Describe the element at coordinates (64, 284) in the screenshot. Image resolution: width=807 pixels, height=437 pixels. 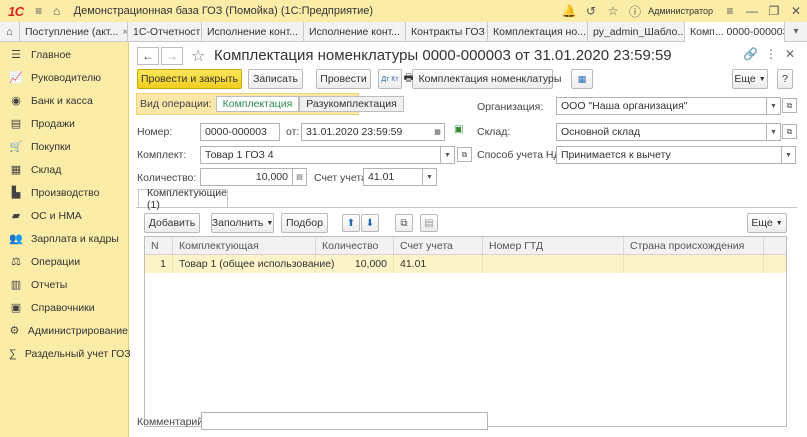
I see `sidebar-item-reports: ▥ Отчеты` at that location.